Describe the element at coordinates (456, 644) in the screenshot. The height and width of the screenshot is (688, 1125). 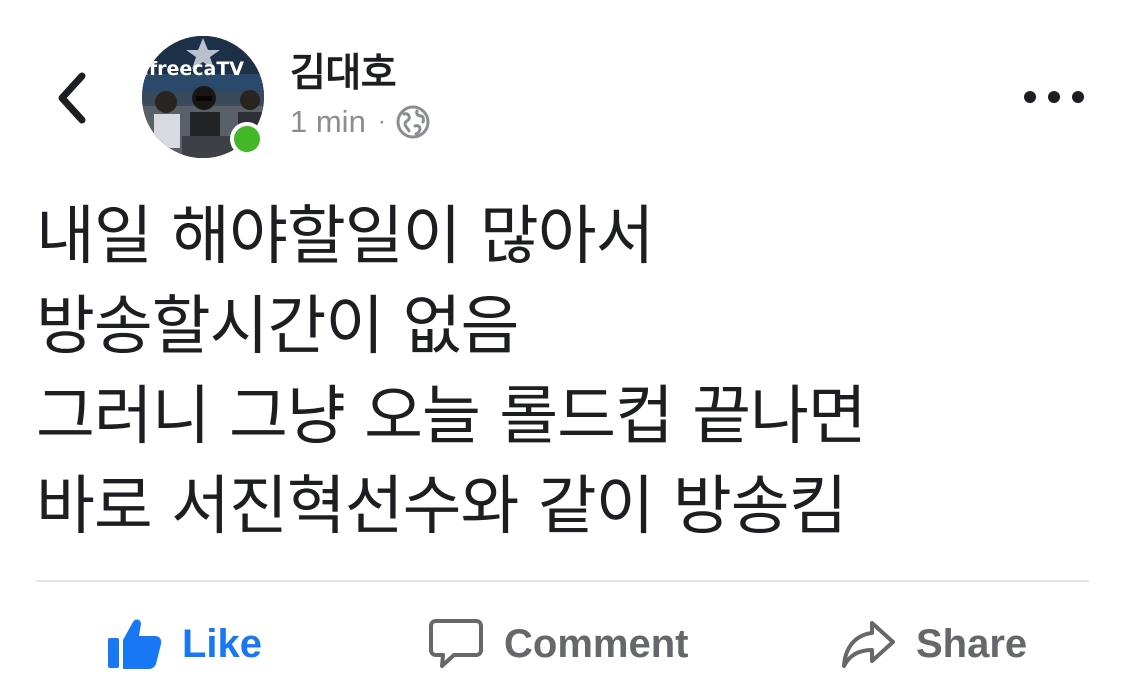
I see `comment-bubble-icon` at that location.